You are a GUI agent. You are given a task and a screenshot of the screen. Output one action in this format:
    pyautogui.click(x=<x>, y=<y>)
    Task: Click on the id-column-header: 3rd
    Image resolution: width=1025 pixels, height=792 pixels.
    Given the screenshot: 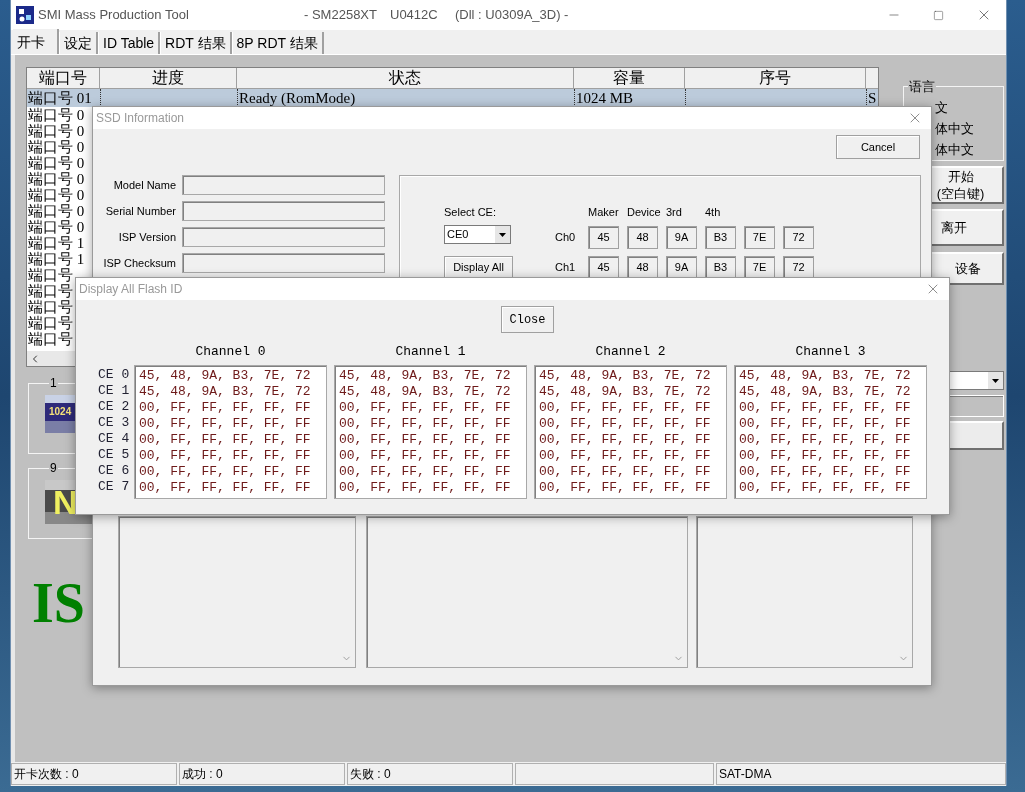 What is the action you would take?
    pyautogui.click(x=674, y=212)
    